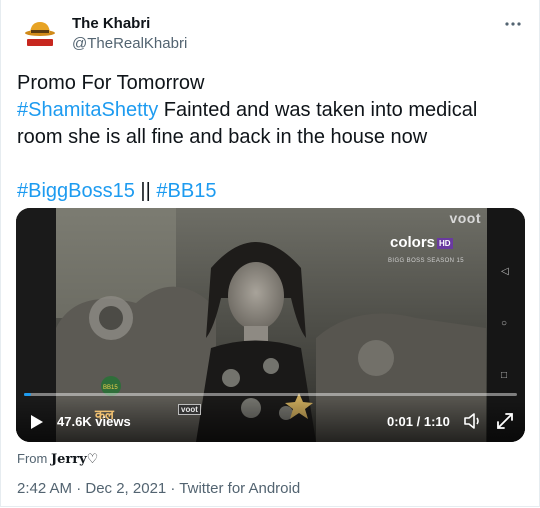  I want to click on hashtag-bb15: #BB15, so click(186, 191).